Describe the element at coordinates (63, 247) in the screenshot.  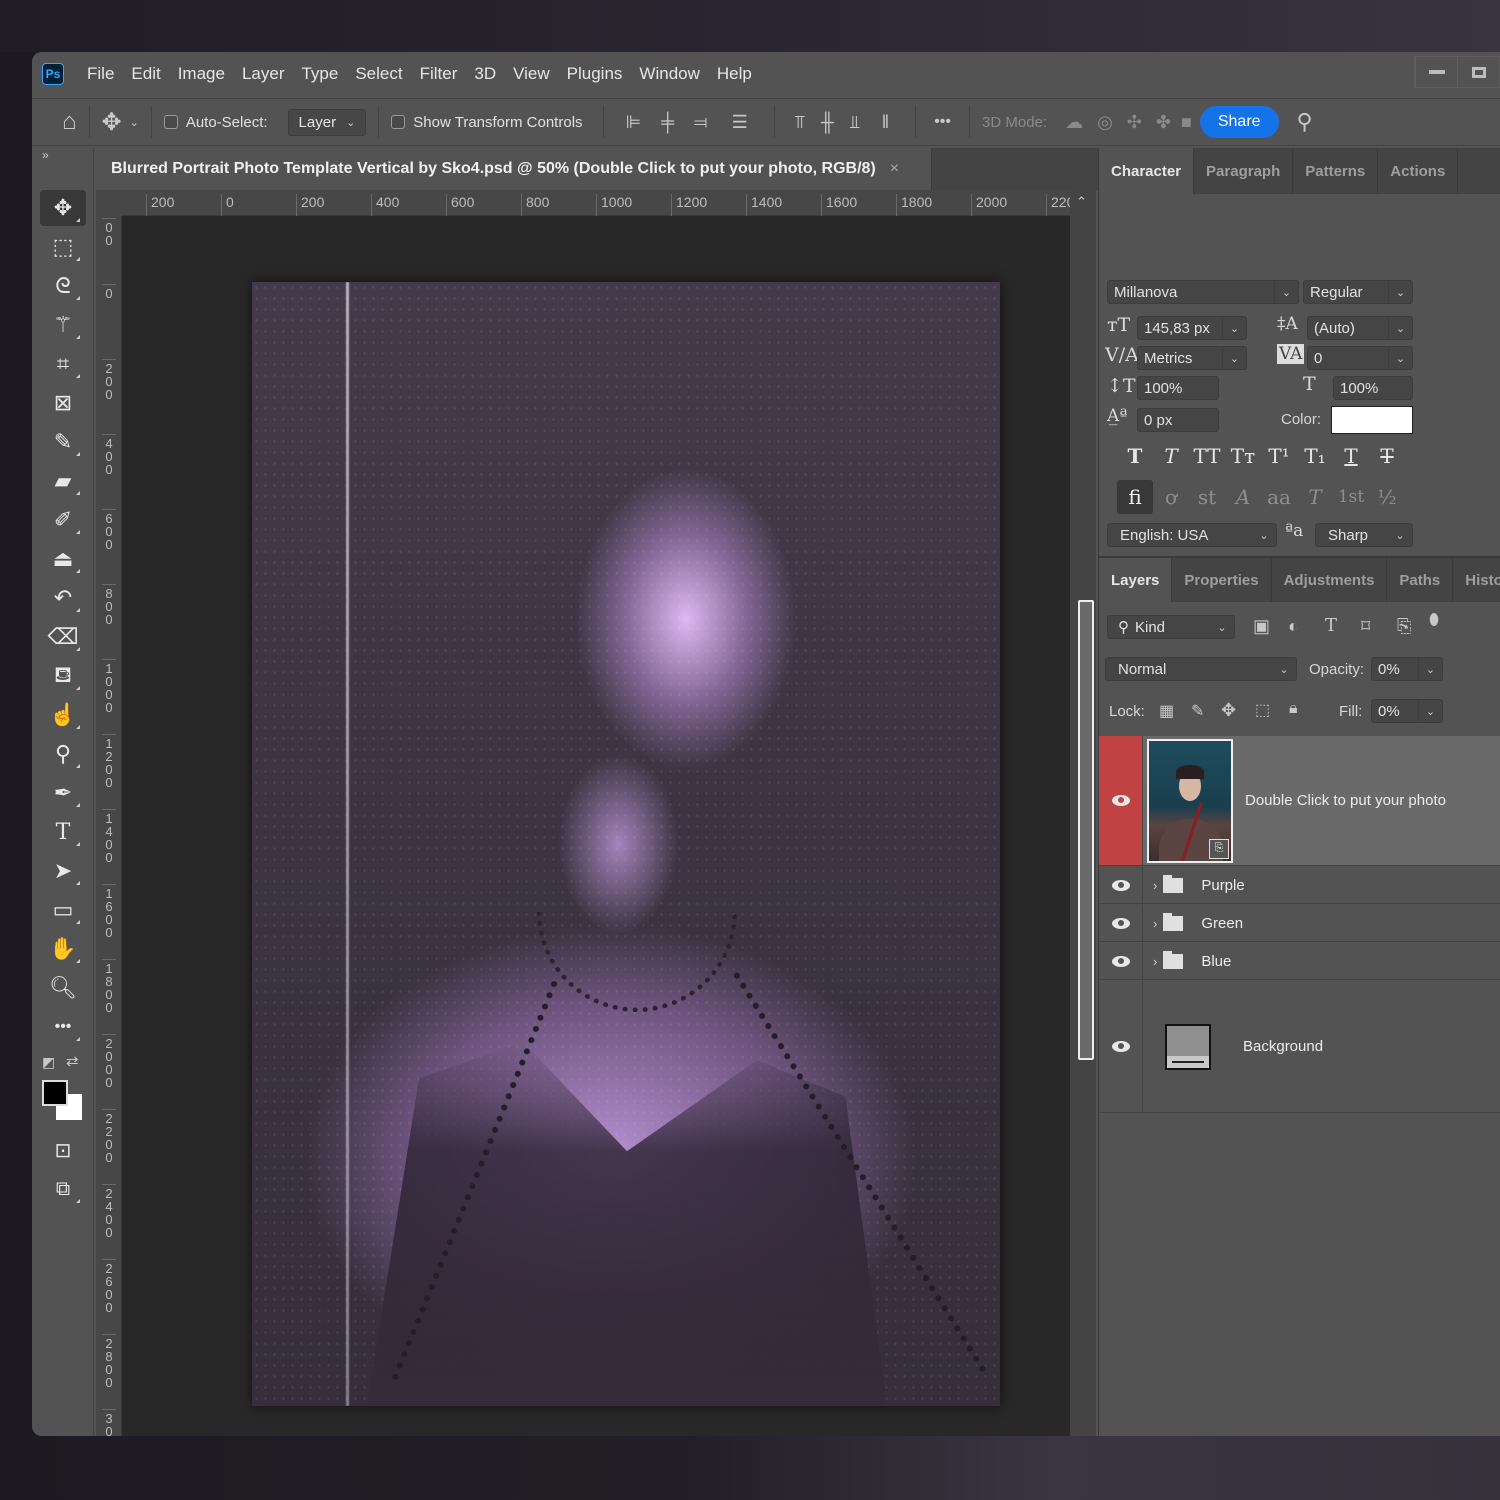
I see `rectangular-marquee-tool: ⬚` at that location.